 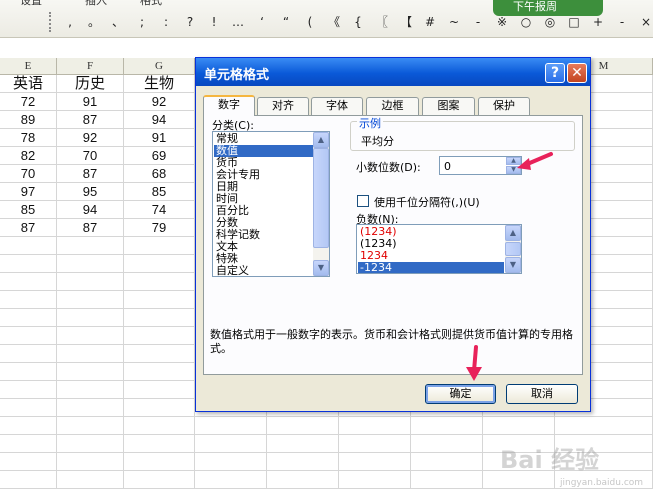 I want to click on header-cell: 英语, so click(x=28, y=84).